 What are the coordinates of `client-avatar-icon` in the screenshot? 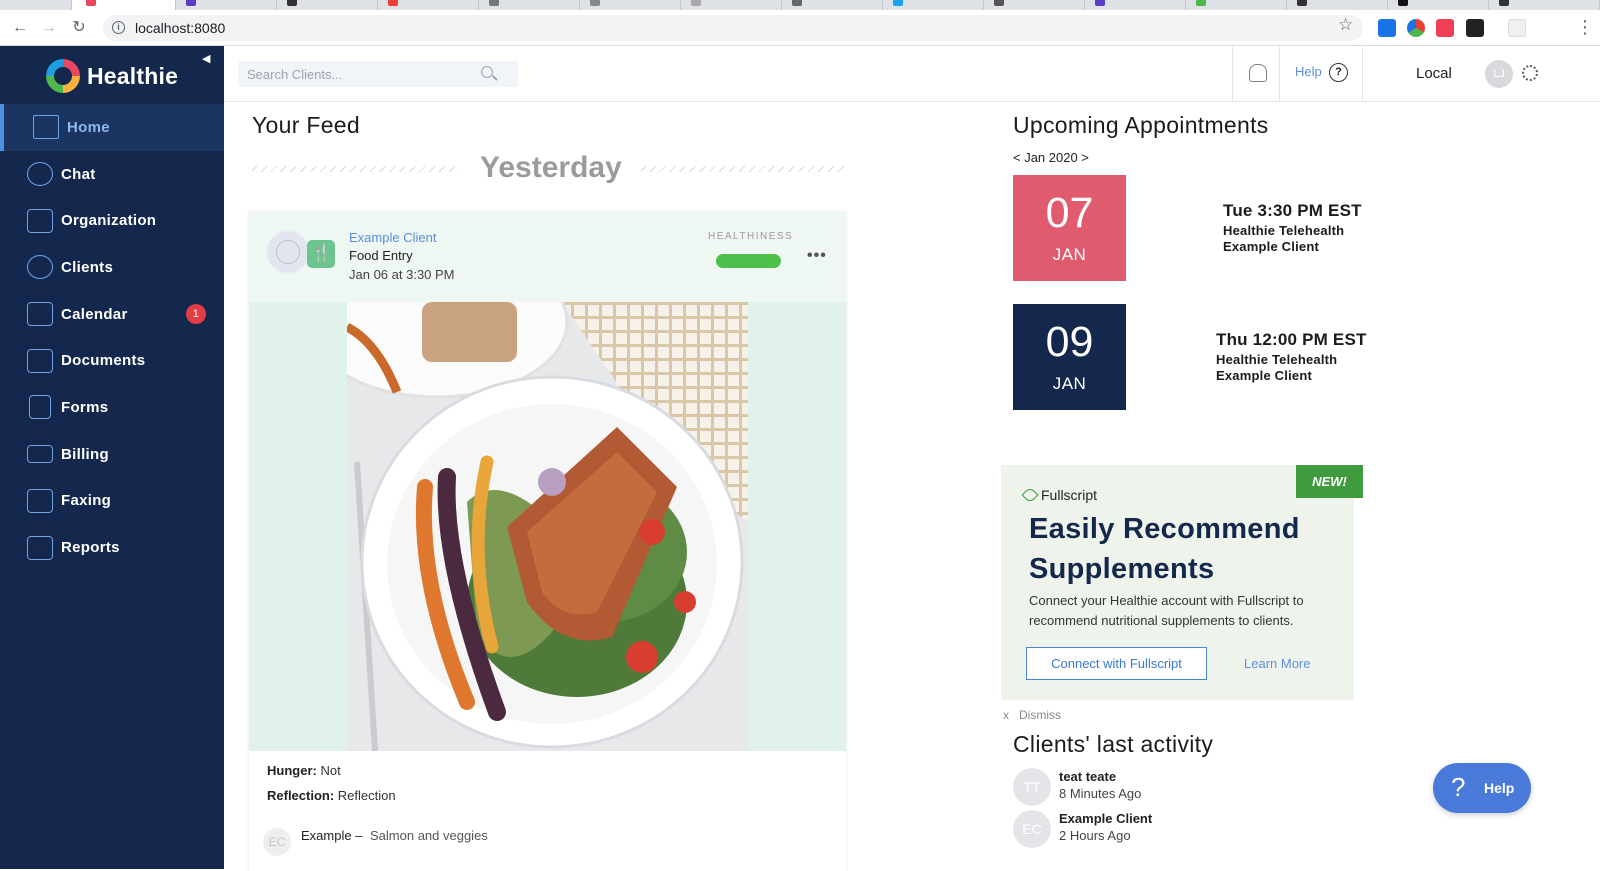 It's located at (288, 252).